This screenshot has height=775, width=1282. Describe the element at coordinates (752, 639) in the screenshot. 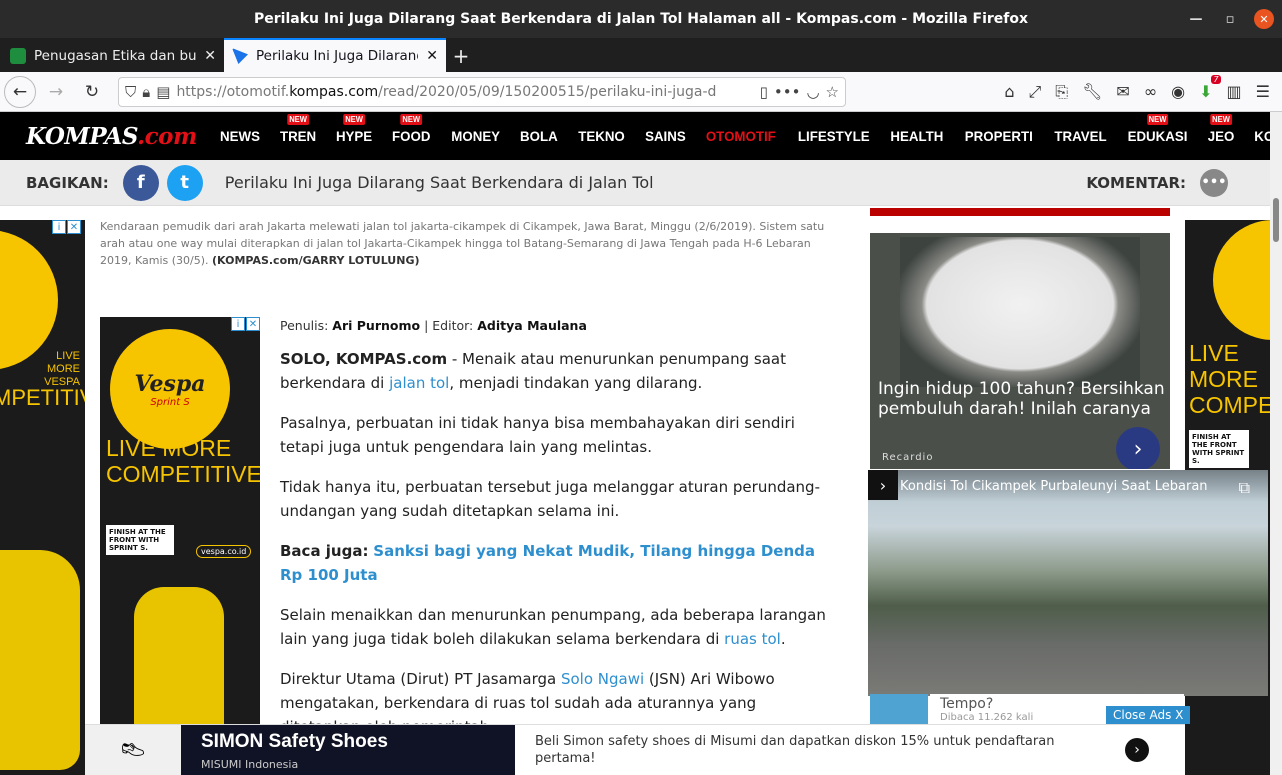

I see `ruas-tol-link: ruas tol` at that location.